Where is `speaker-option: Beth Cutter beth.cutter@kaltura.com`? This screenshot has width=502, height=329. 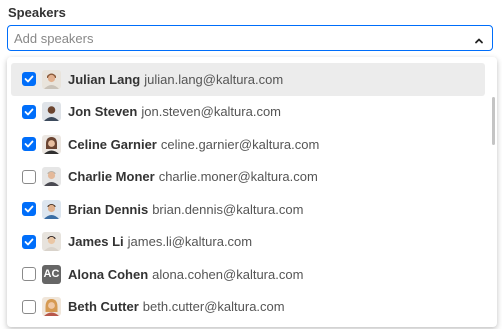 speaker-option: Beth Cutter beth.cutter@kaltura.com is located at coordinates (246, 307).